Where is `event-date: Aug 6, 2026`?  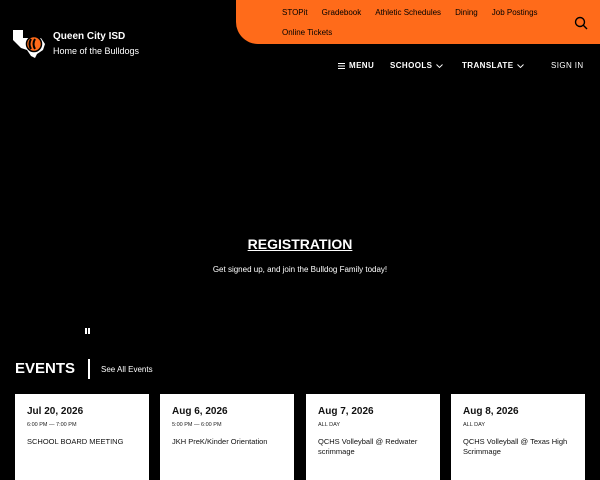 event-date: Aug 6, 2026 is located at coordinates (200, 411).